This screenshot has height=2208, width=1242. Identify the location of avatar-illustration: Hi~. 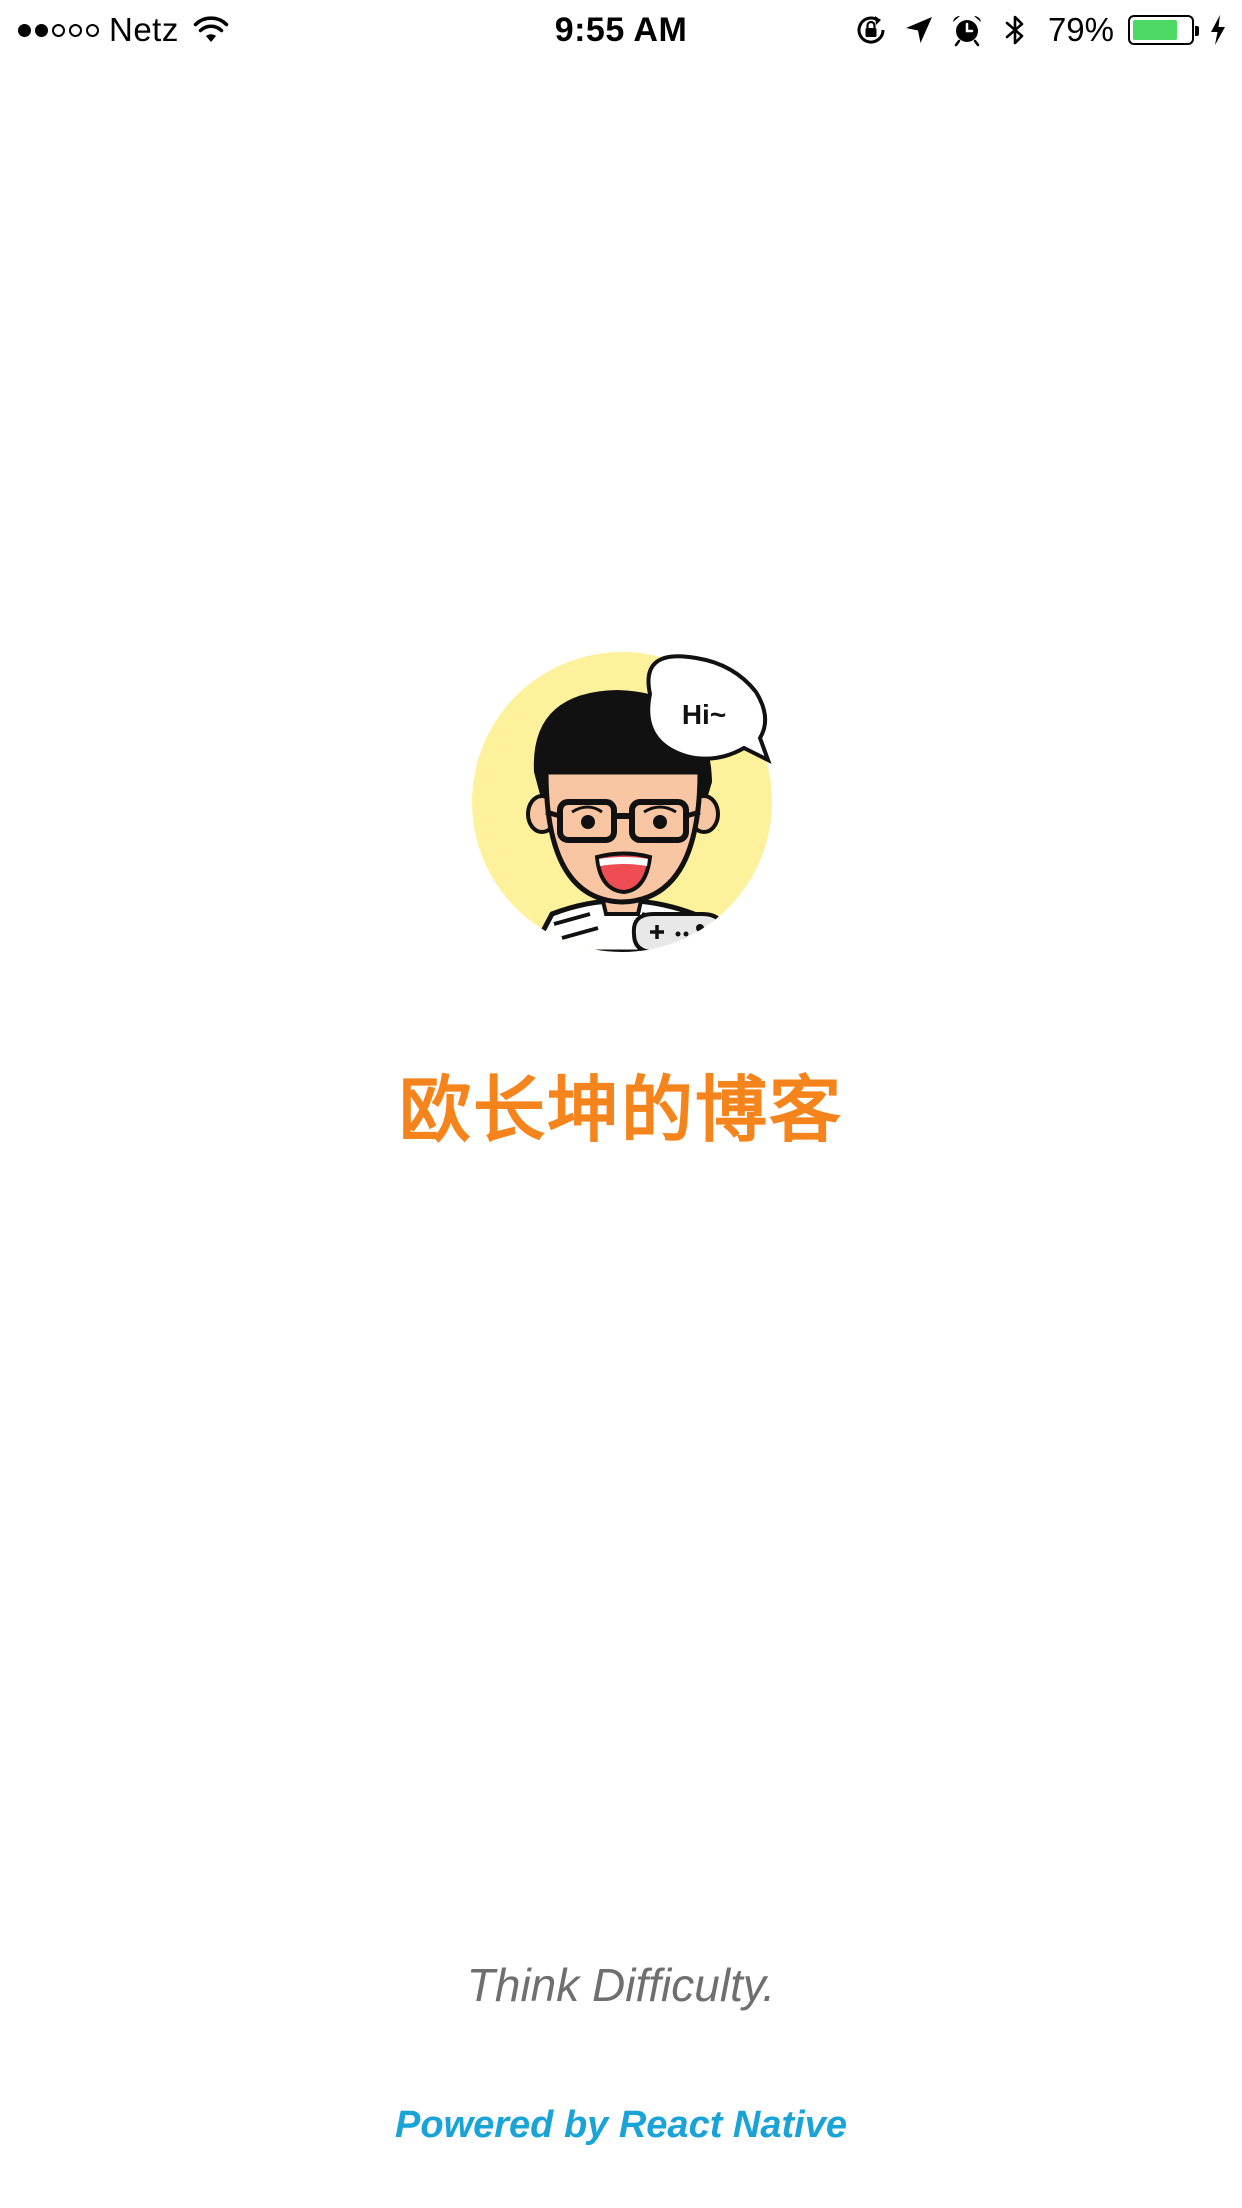
(622, 802).